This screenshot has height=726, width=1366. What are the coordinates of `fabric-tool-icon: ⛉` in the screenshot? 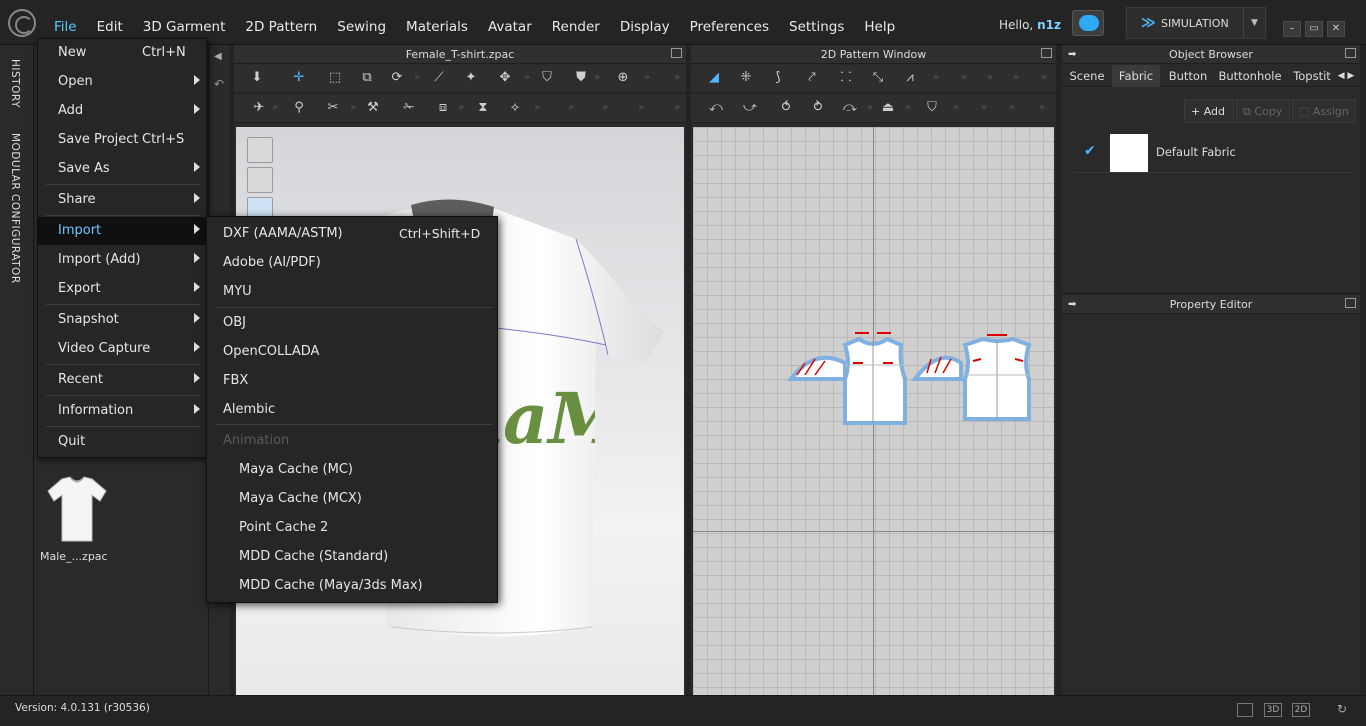 It's located at (932, 108).